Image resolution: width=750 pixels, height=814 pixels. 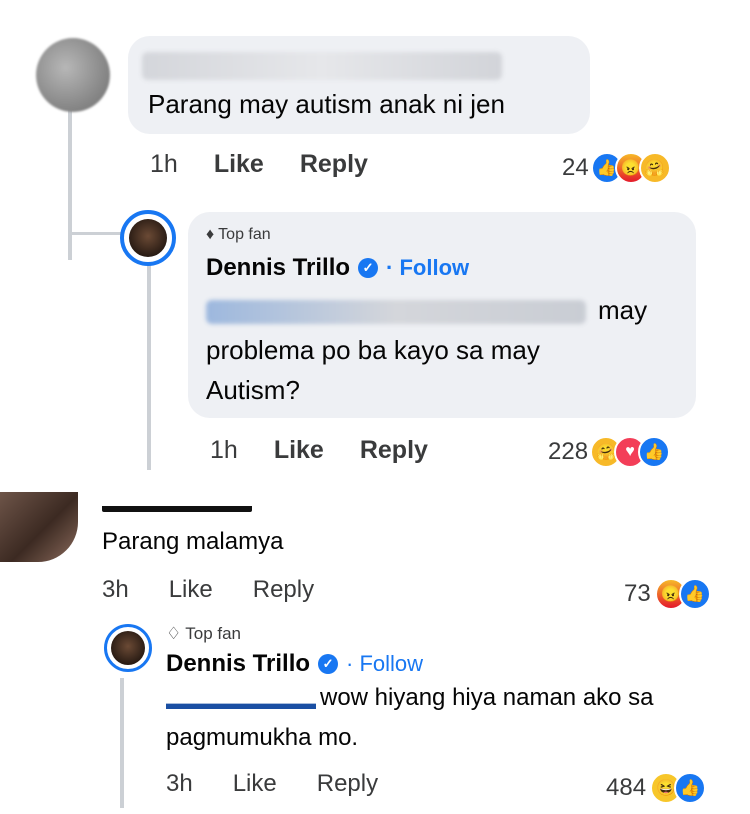 What do you see at coordinates (373, 350) in the screenshot?
I see `reply-text-line2: problema po ba kayo sa may` at bounding box center [373, 350].